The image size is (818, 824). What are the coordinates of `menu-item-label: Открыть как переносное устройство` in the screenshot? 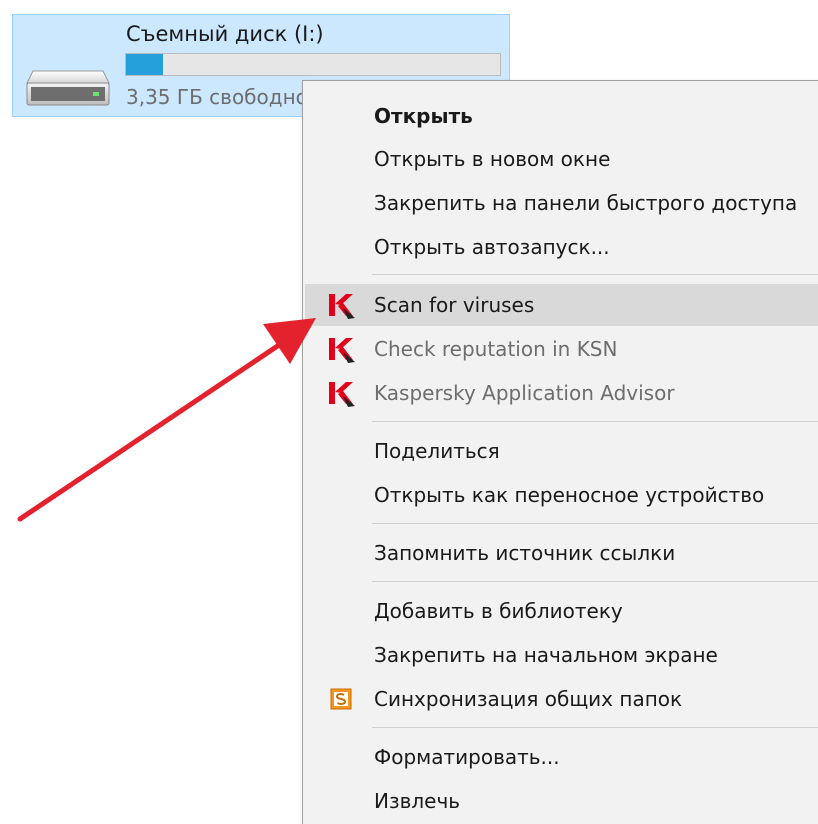 It's located at (569, 495).